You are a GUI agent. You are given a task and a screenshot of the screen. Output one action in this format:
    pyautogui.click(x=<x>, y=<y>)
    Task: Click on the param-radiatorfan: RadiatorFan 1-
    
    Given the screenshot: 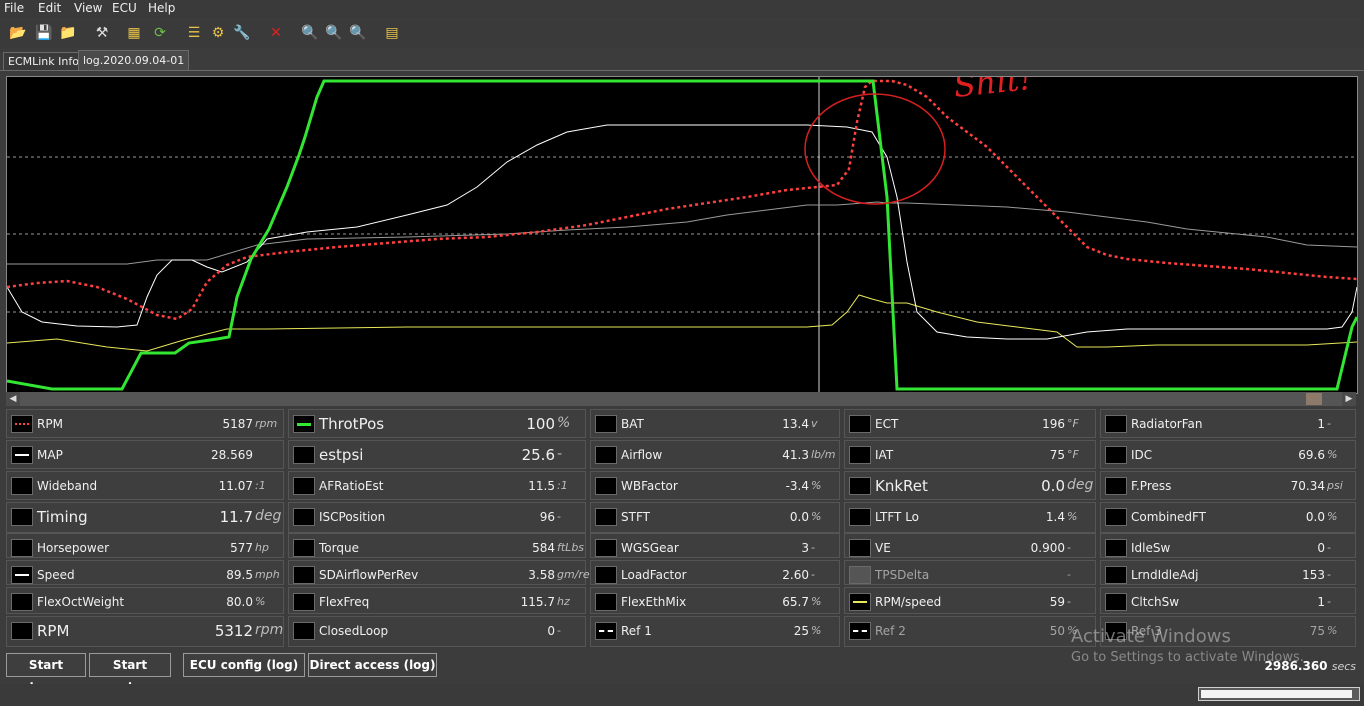 What is the action you would take?
    pyautogui.click(x=1228, y=423)
    